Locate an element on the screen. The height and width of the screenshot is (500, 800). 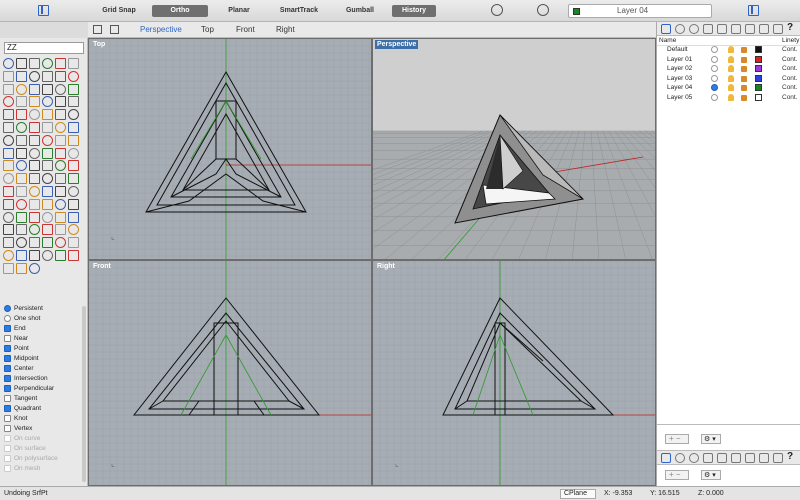
persistent-radio is located at coordinates (7, 308).